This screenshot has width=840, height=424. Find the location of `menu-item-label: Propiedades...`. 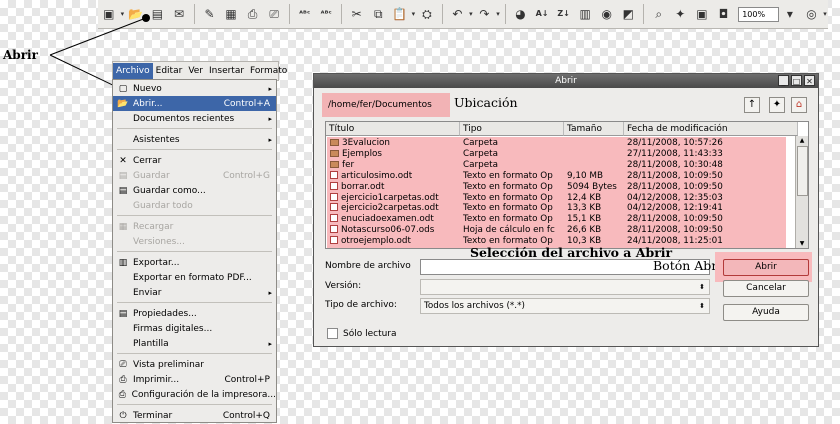

menu-item-label: Propiedades... is located at coordinates (165, 313).